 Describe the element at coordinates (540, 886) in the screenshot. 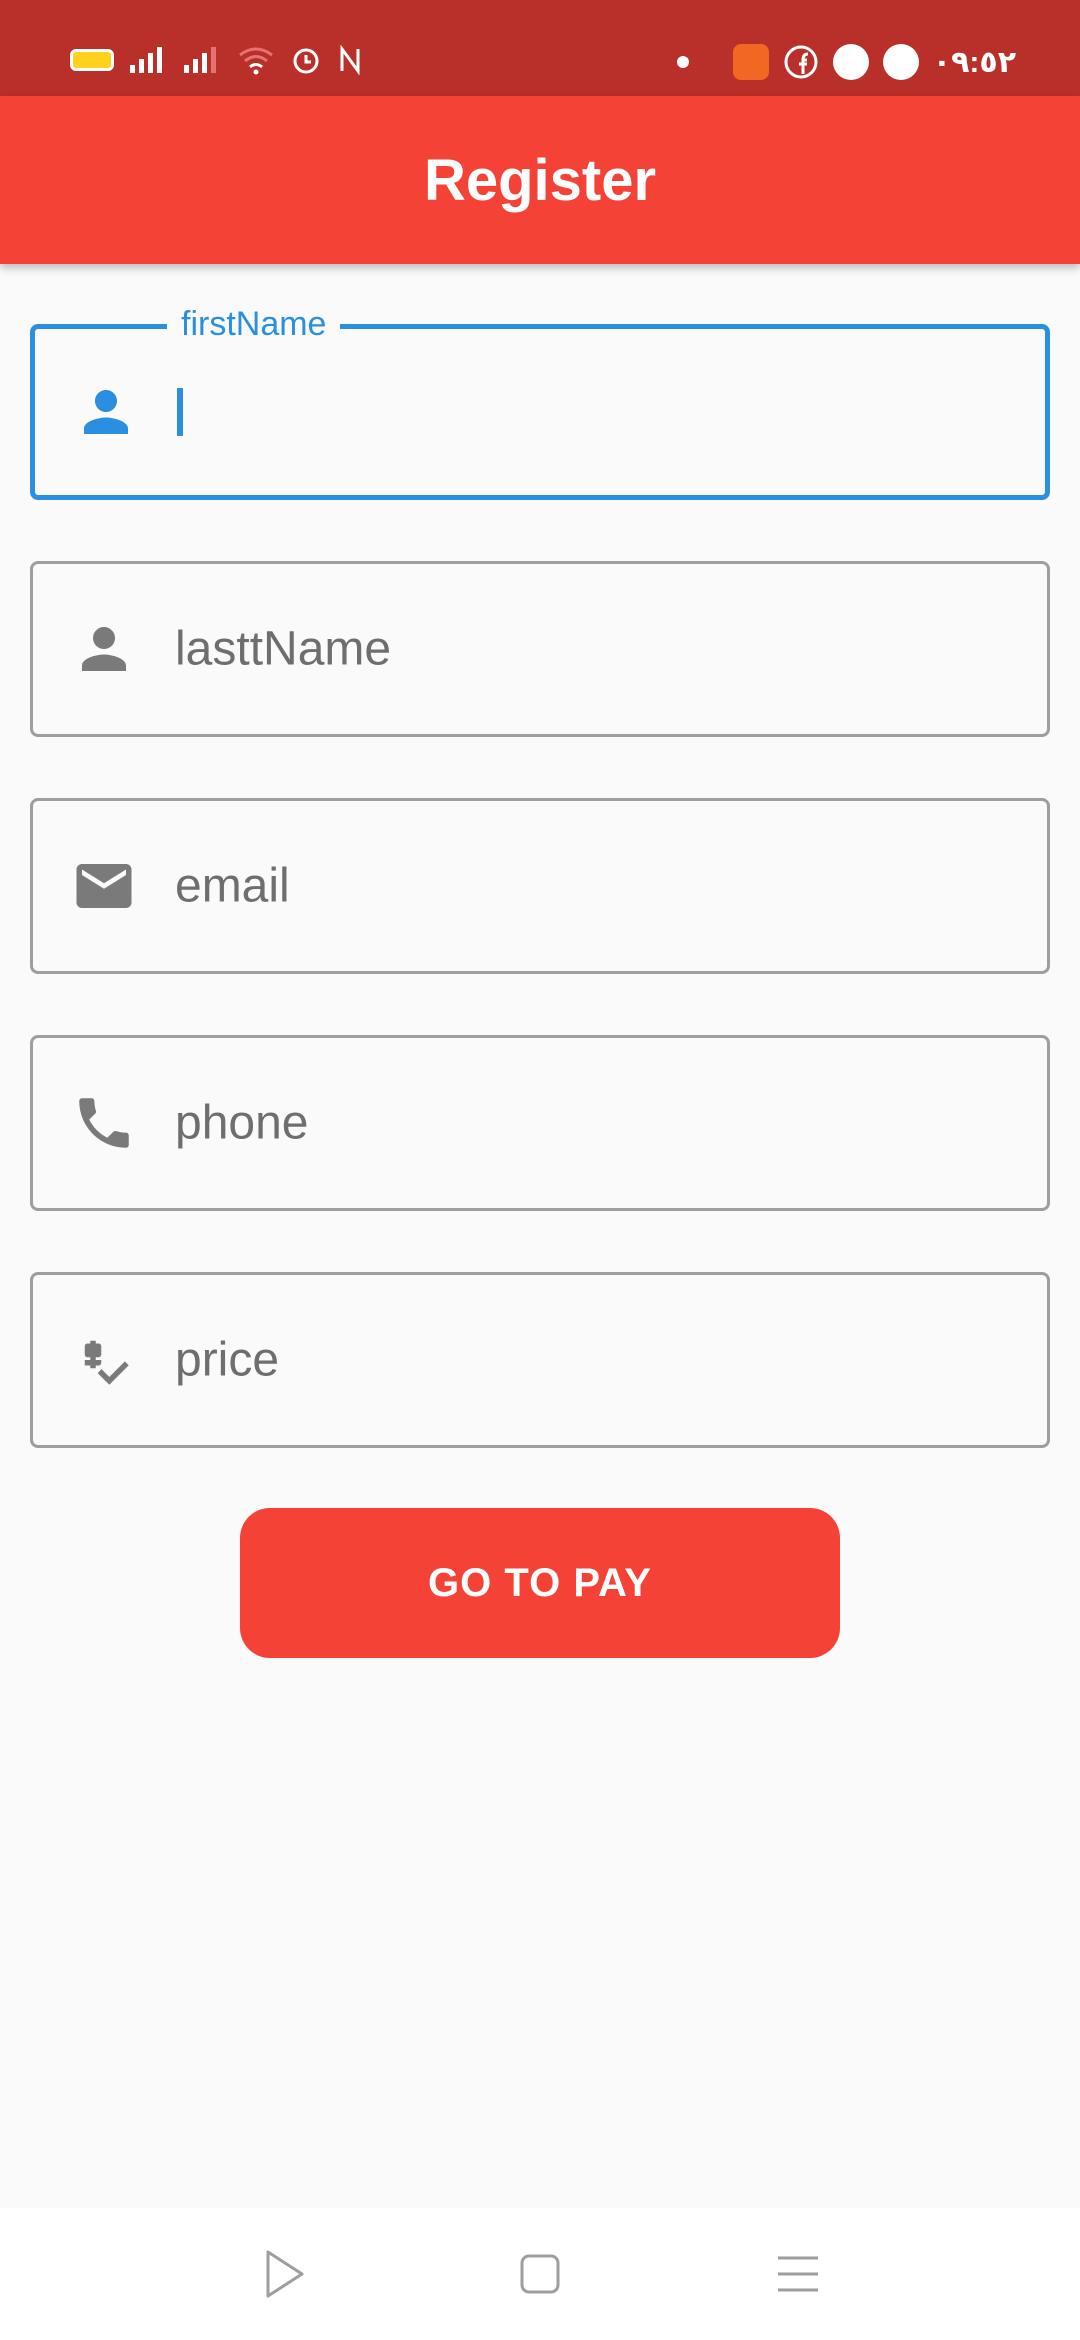

I see `email-field: email` at that location.